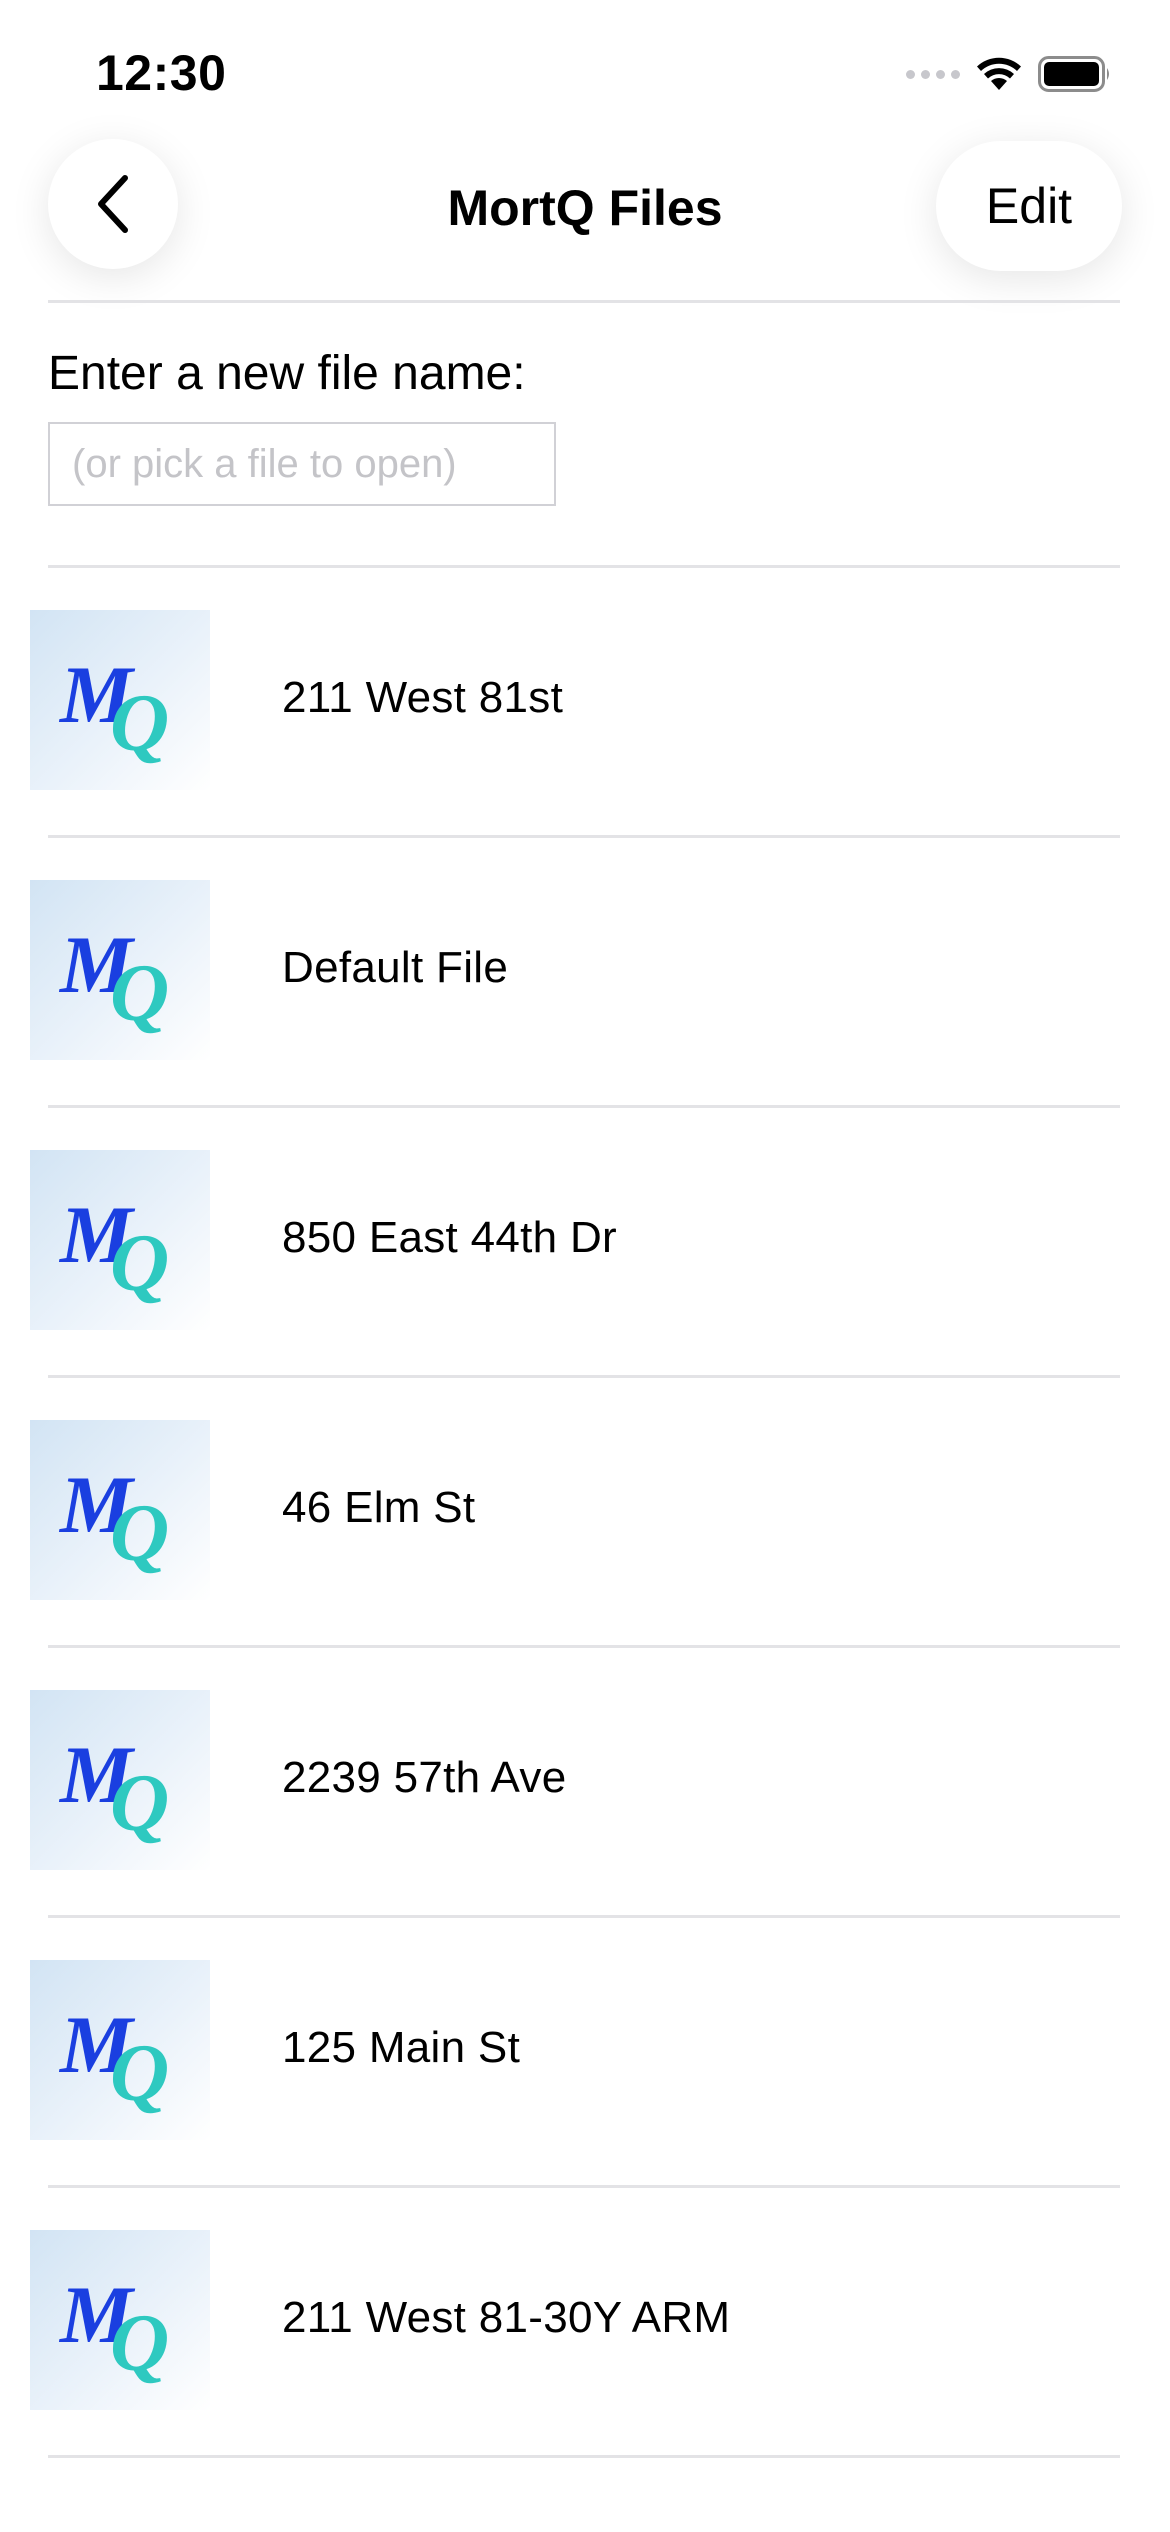  What do you see at coordinates (423, 697) in the screenshot?
I see `file-name: 211 West 81st` at bounding box center [423, 697].